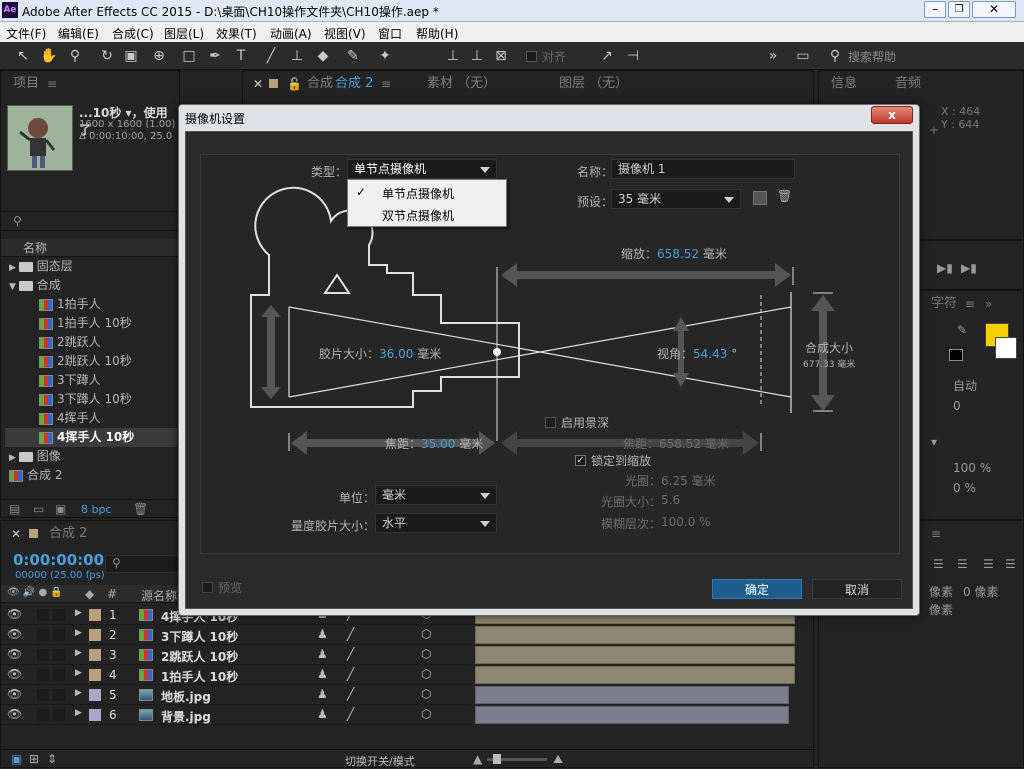 This screenshot has height=769, width=1024. I want to click on dialog-close-button: x, so click(892, 115).